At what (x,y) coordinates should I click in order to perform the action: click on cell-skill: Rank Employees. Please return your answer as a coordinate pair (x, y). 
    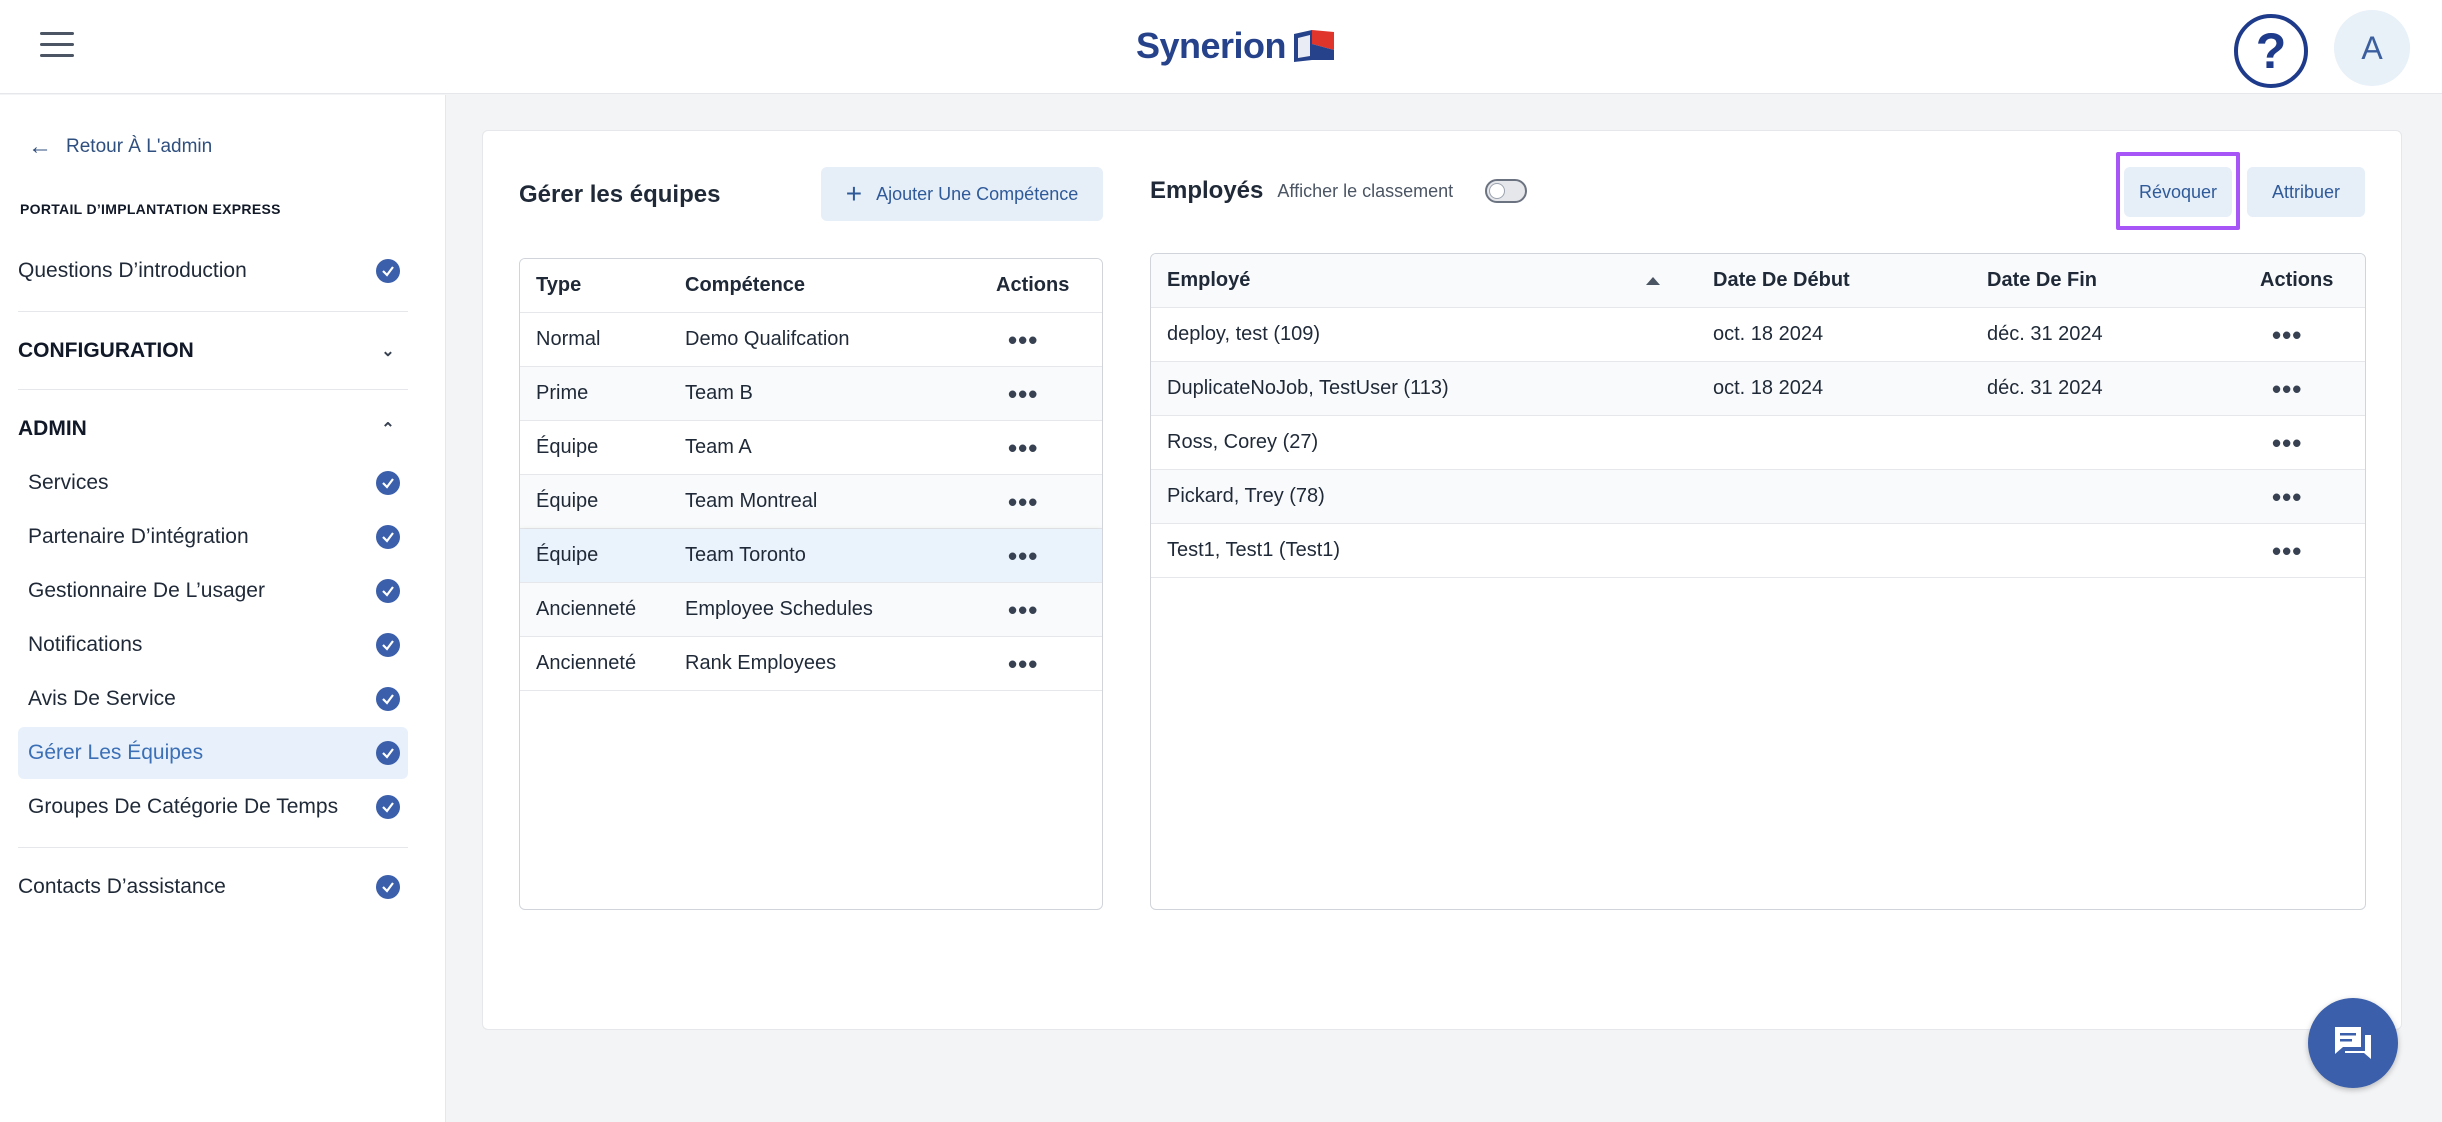
    Looking at the image, I should click on (761, 663).